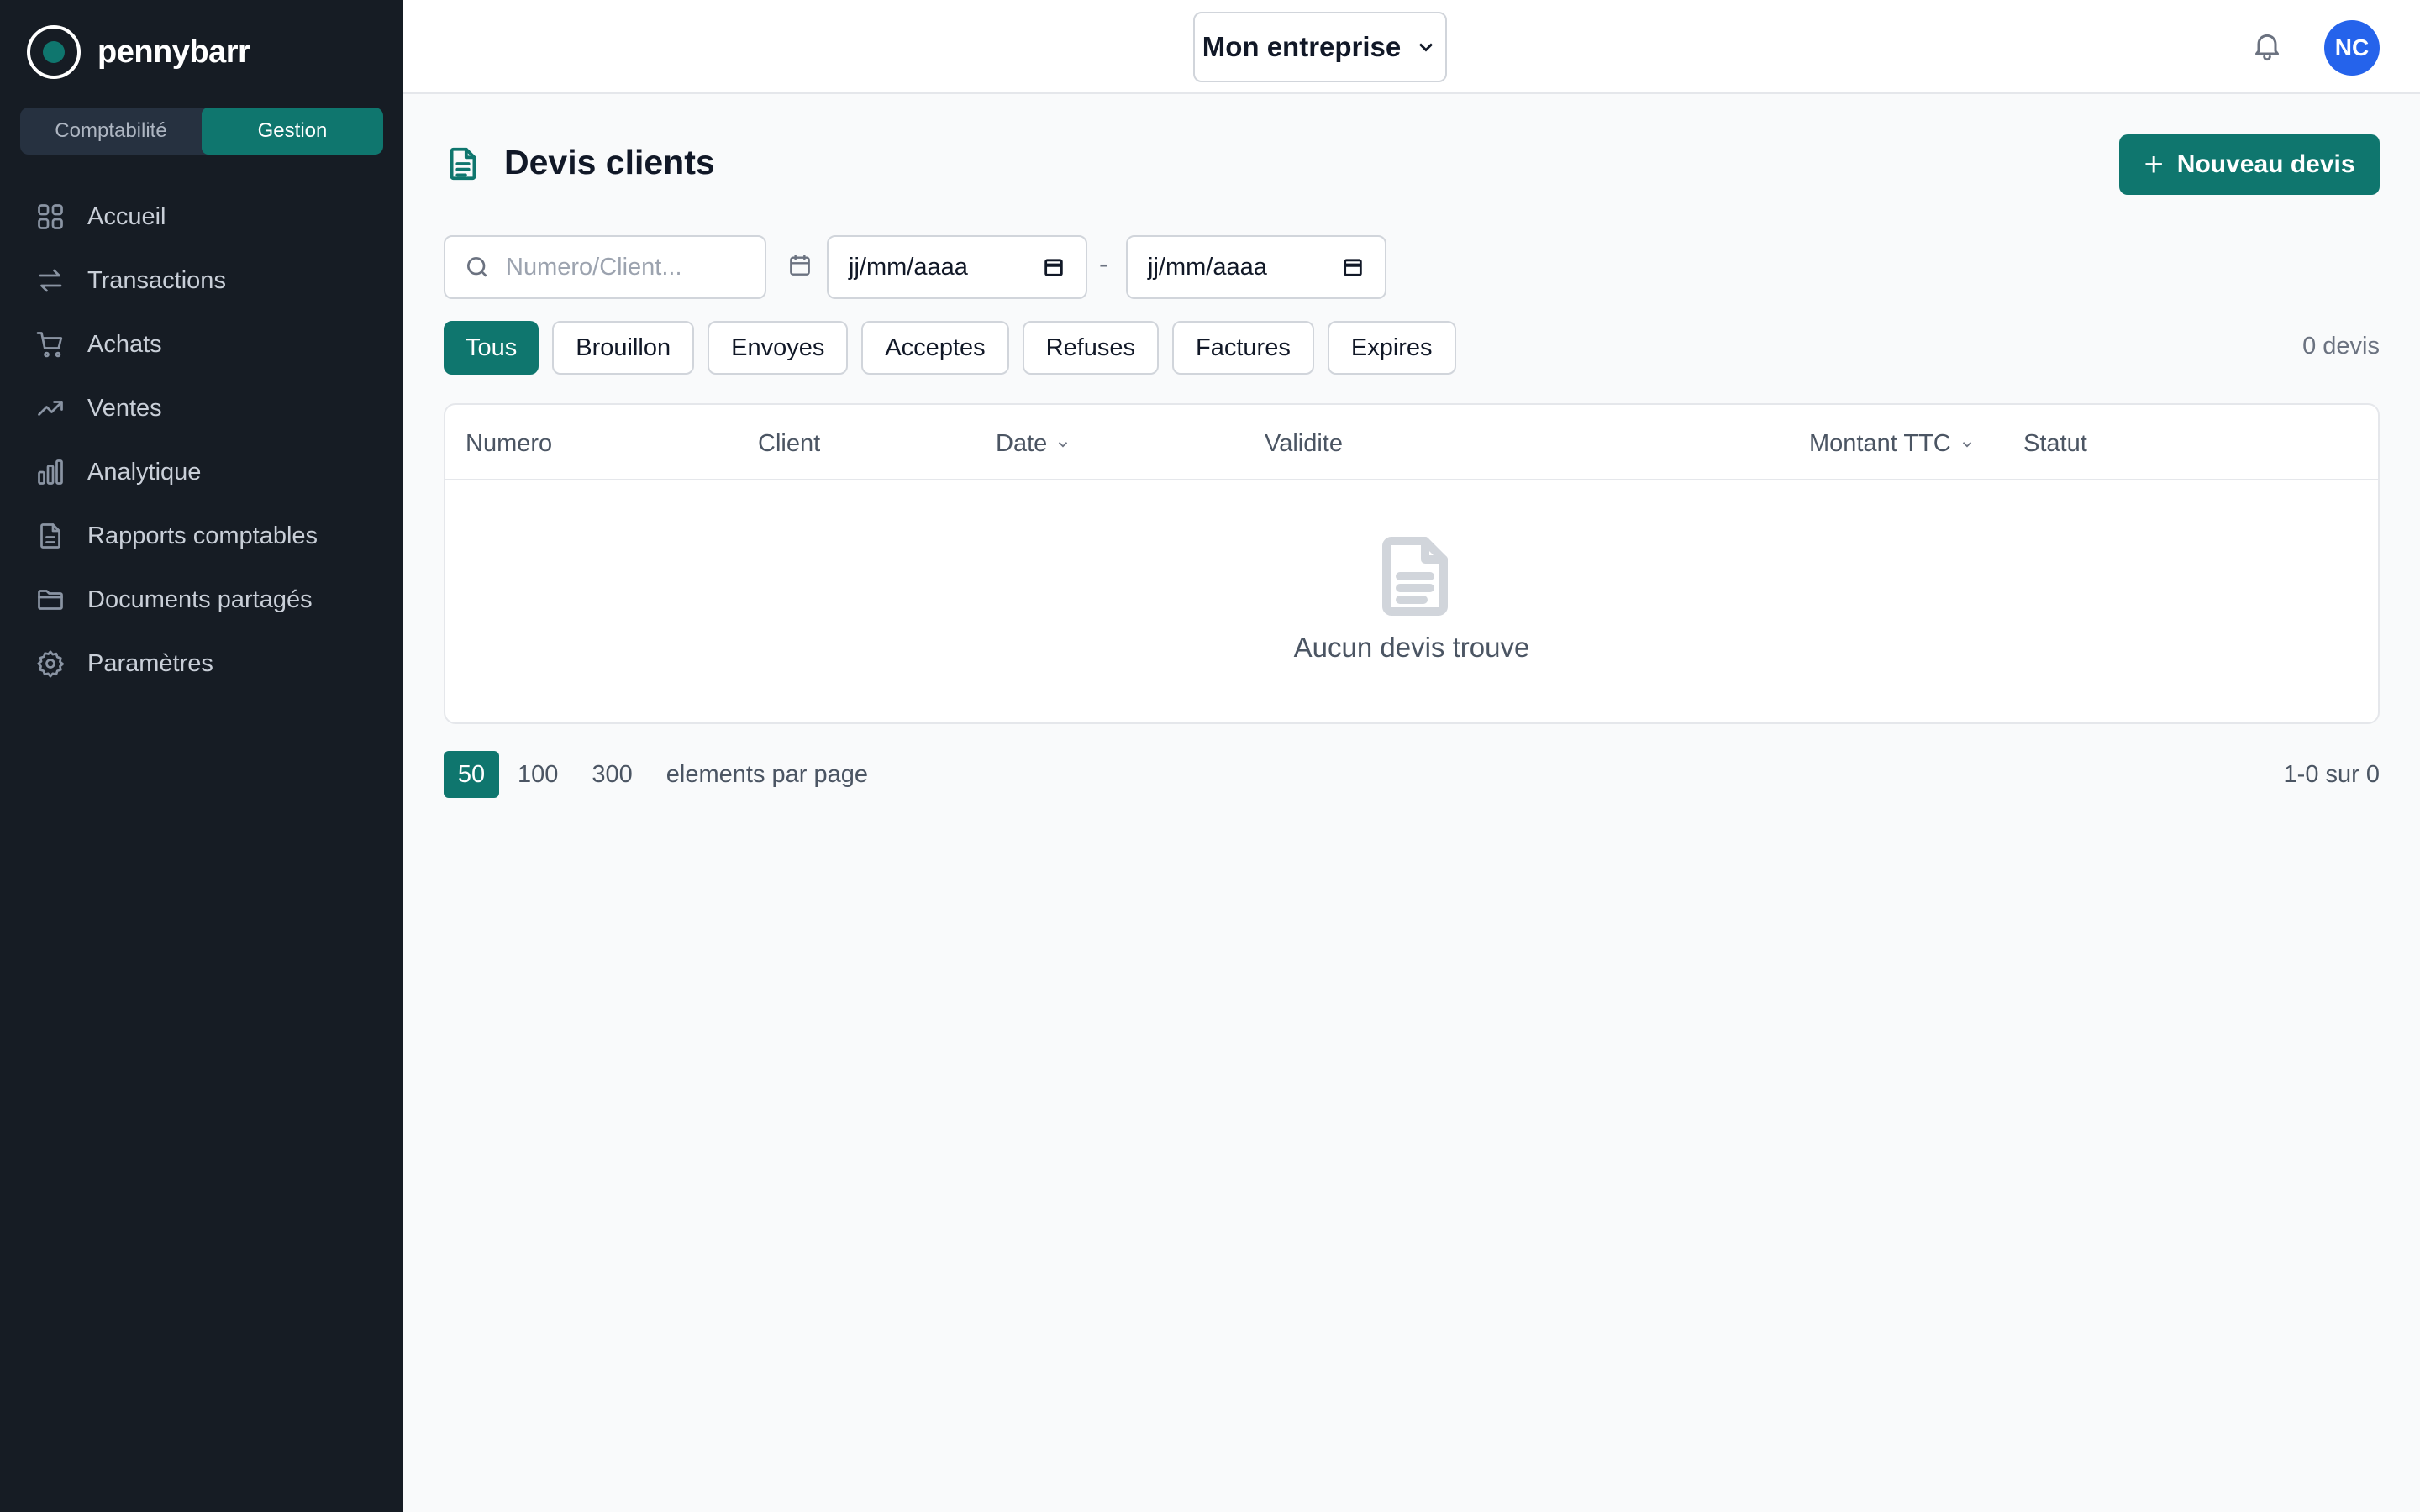  I want to click on date-to-input: jj/mm/aaaa, so click(1256, 267).